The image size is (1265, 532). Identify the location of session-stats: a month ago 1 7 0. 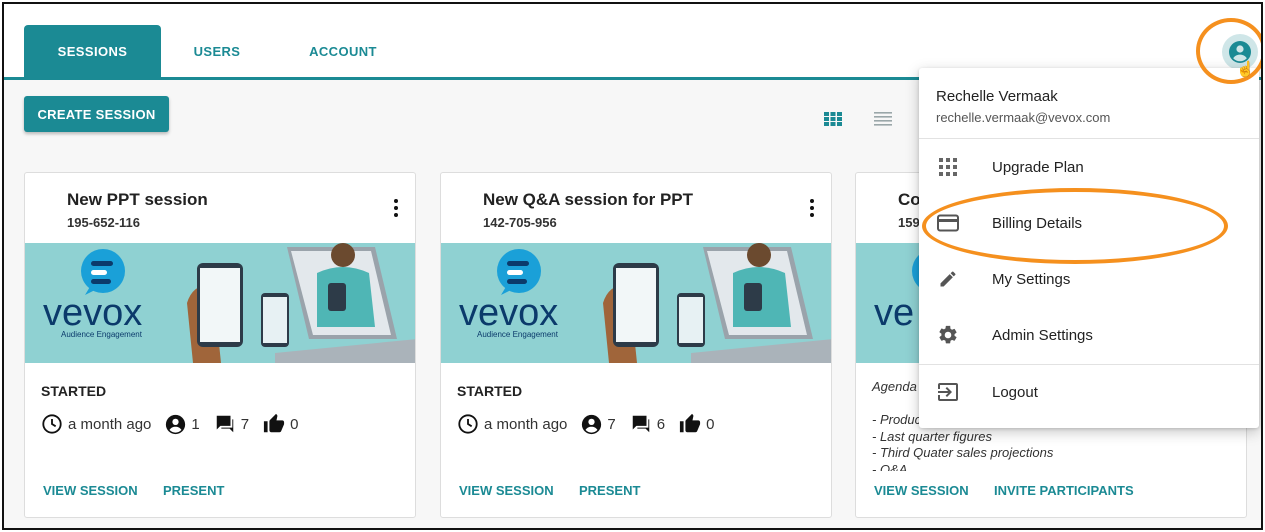
(176, 424).